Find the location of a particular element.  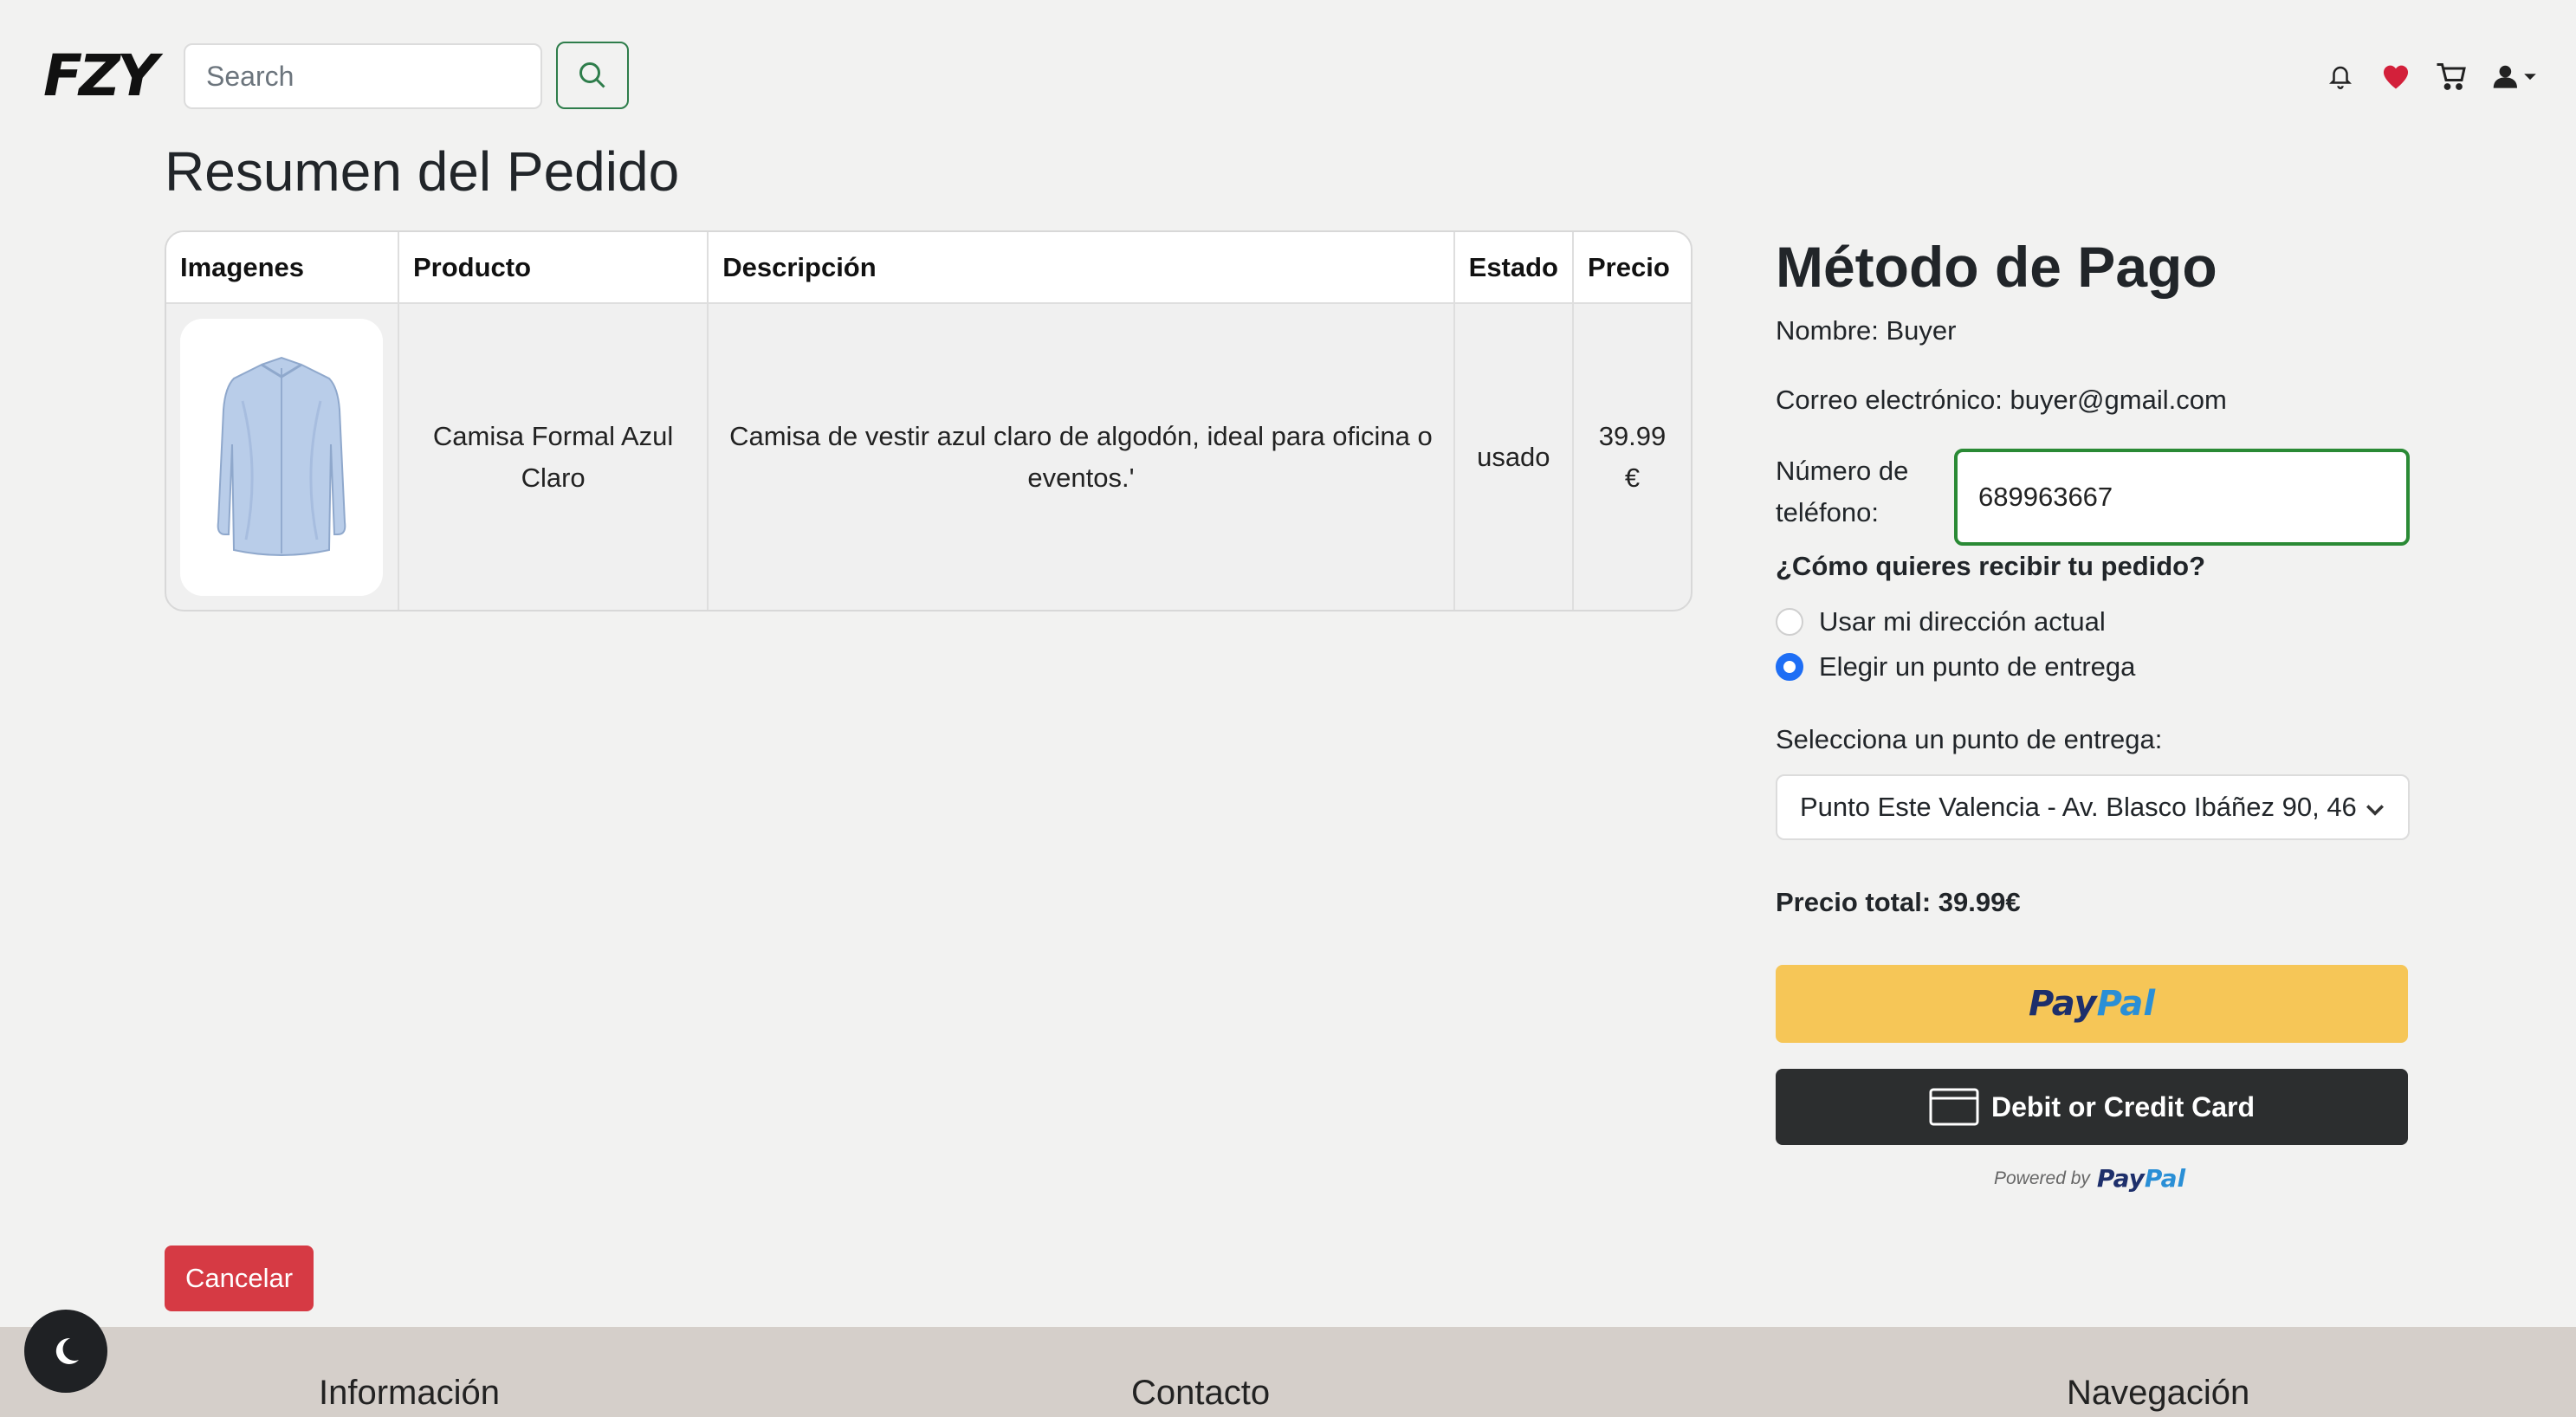

radio-current-address: Usar mi dirección actual is located at coordinates (1941, 622).